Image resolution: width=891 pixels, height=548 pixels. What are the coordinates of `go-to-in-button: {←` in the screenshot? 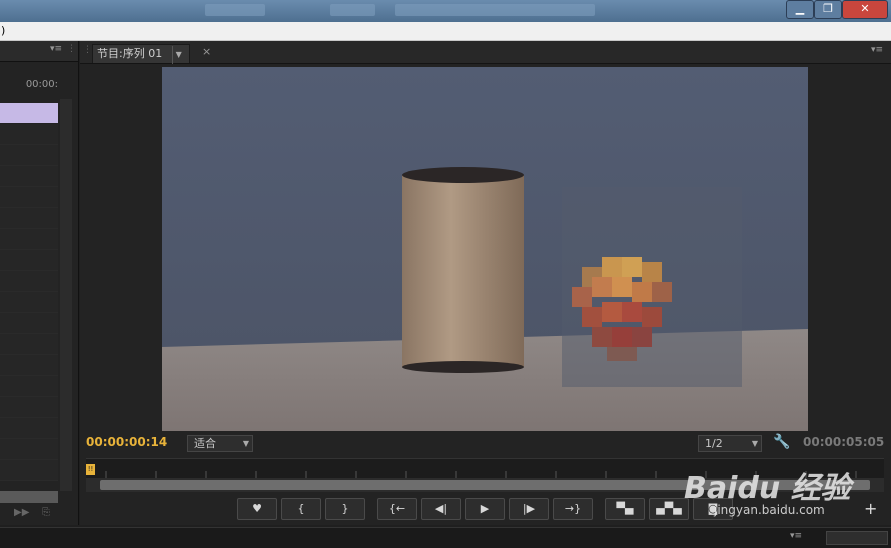 It's located at (397, 509).